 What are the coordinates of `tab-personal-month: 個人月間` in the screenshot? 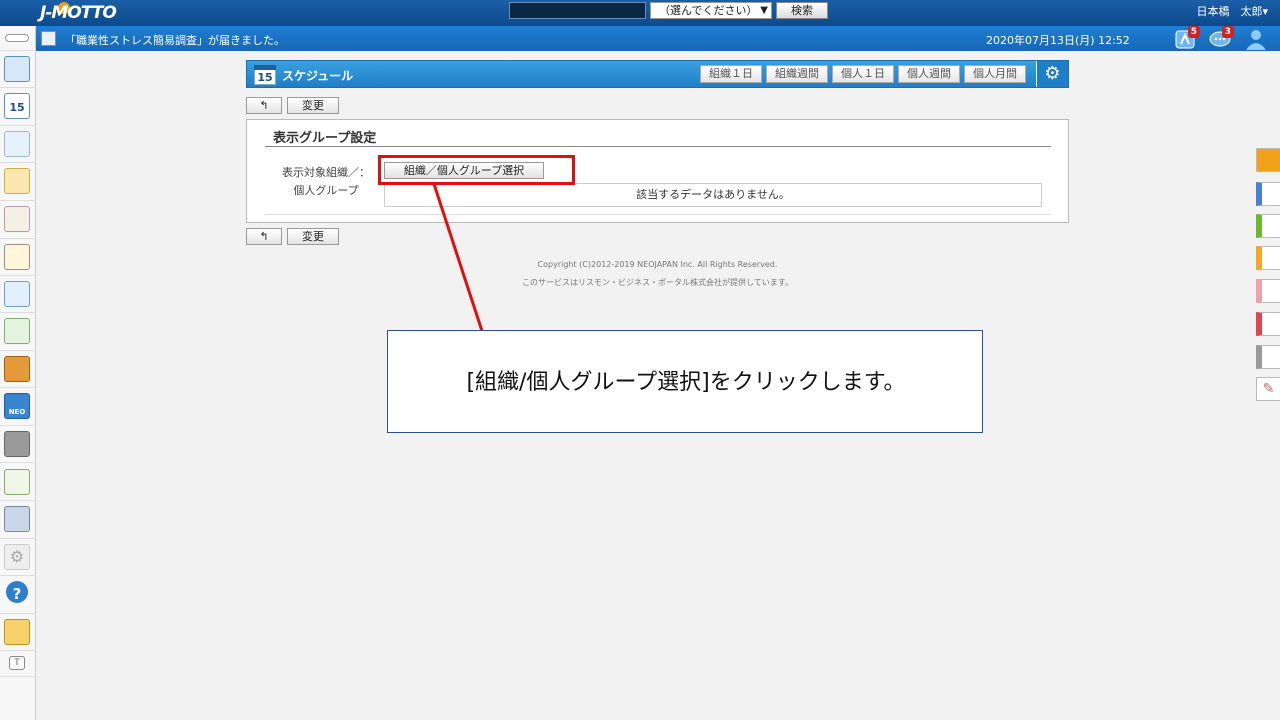 It's located at (995, 74).